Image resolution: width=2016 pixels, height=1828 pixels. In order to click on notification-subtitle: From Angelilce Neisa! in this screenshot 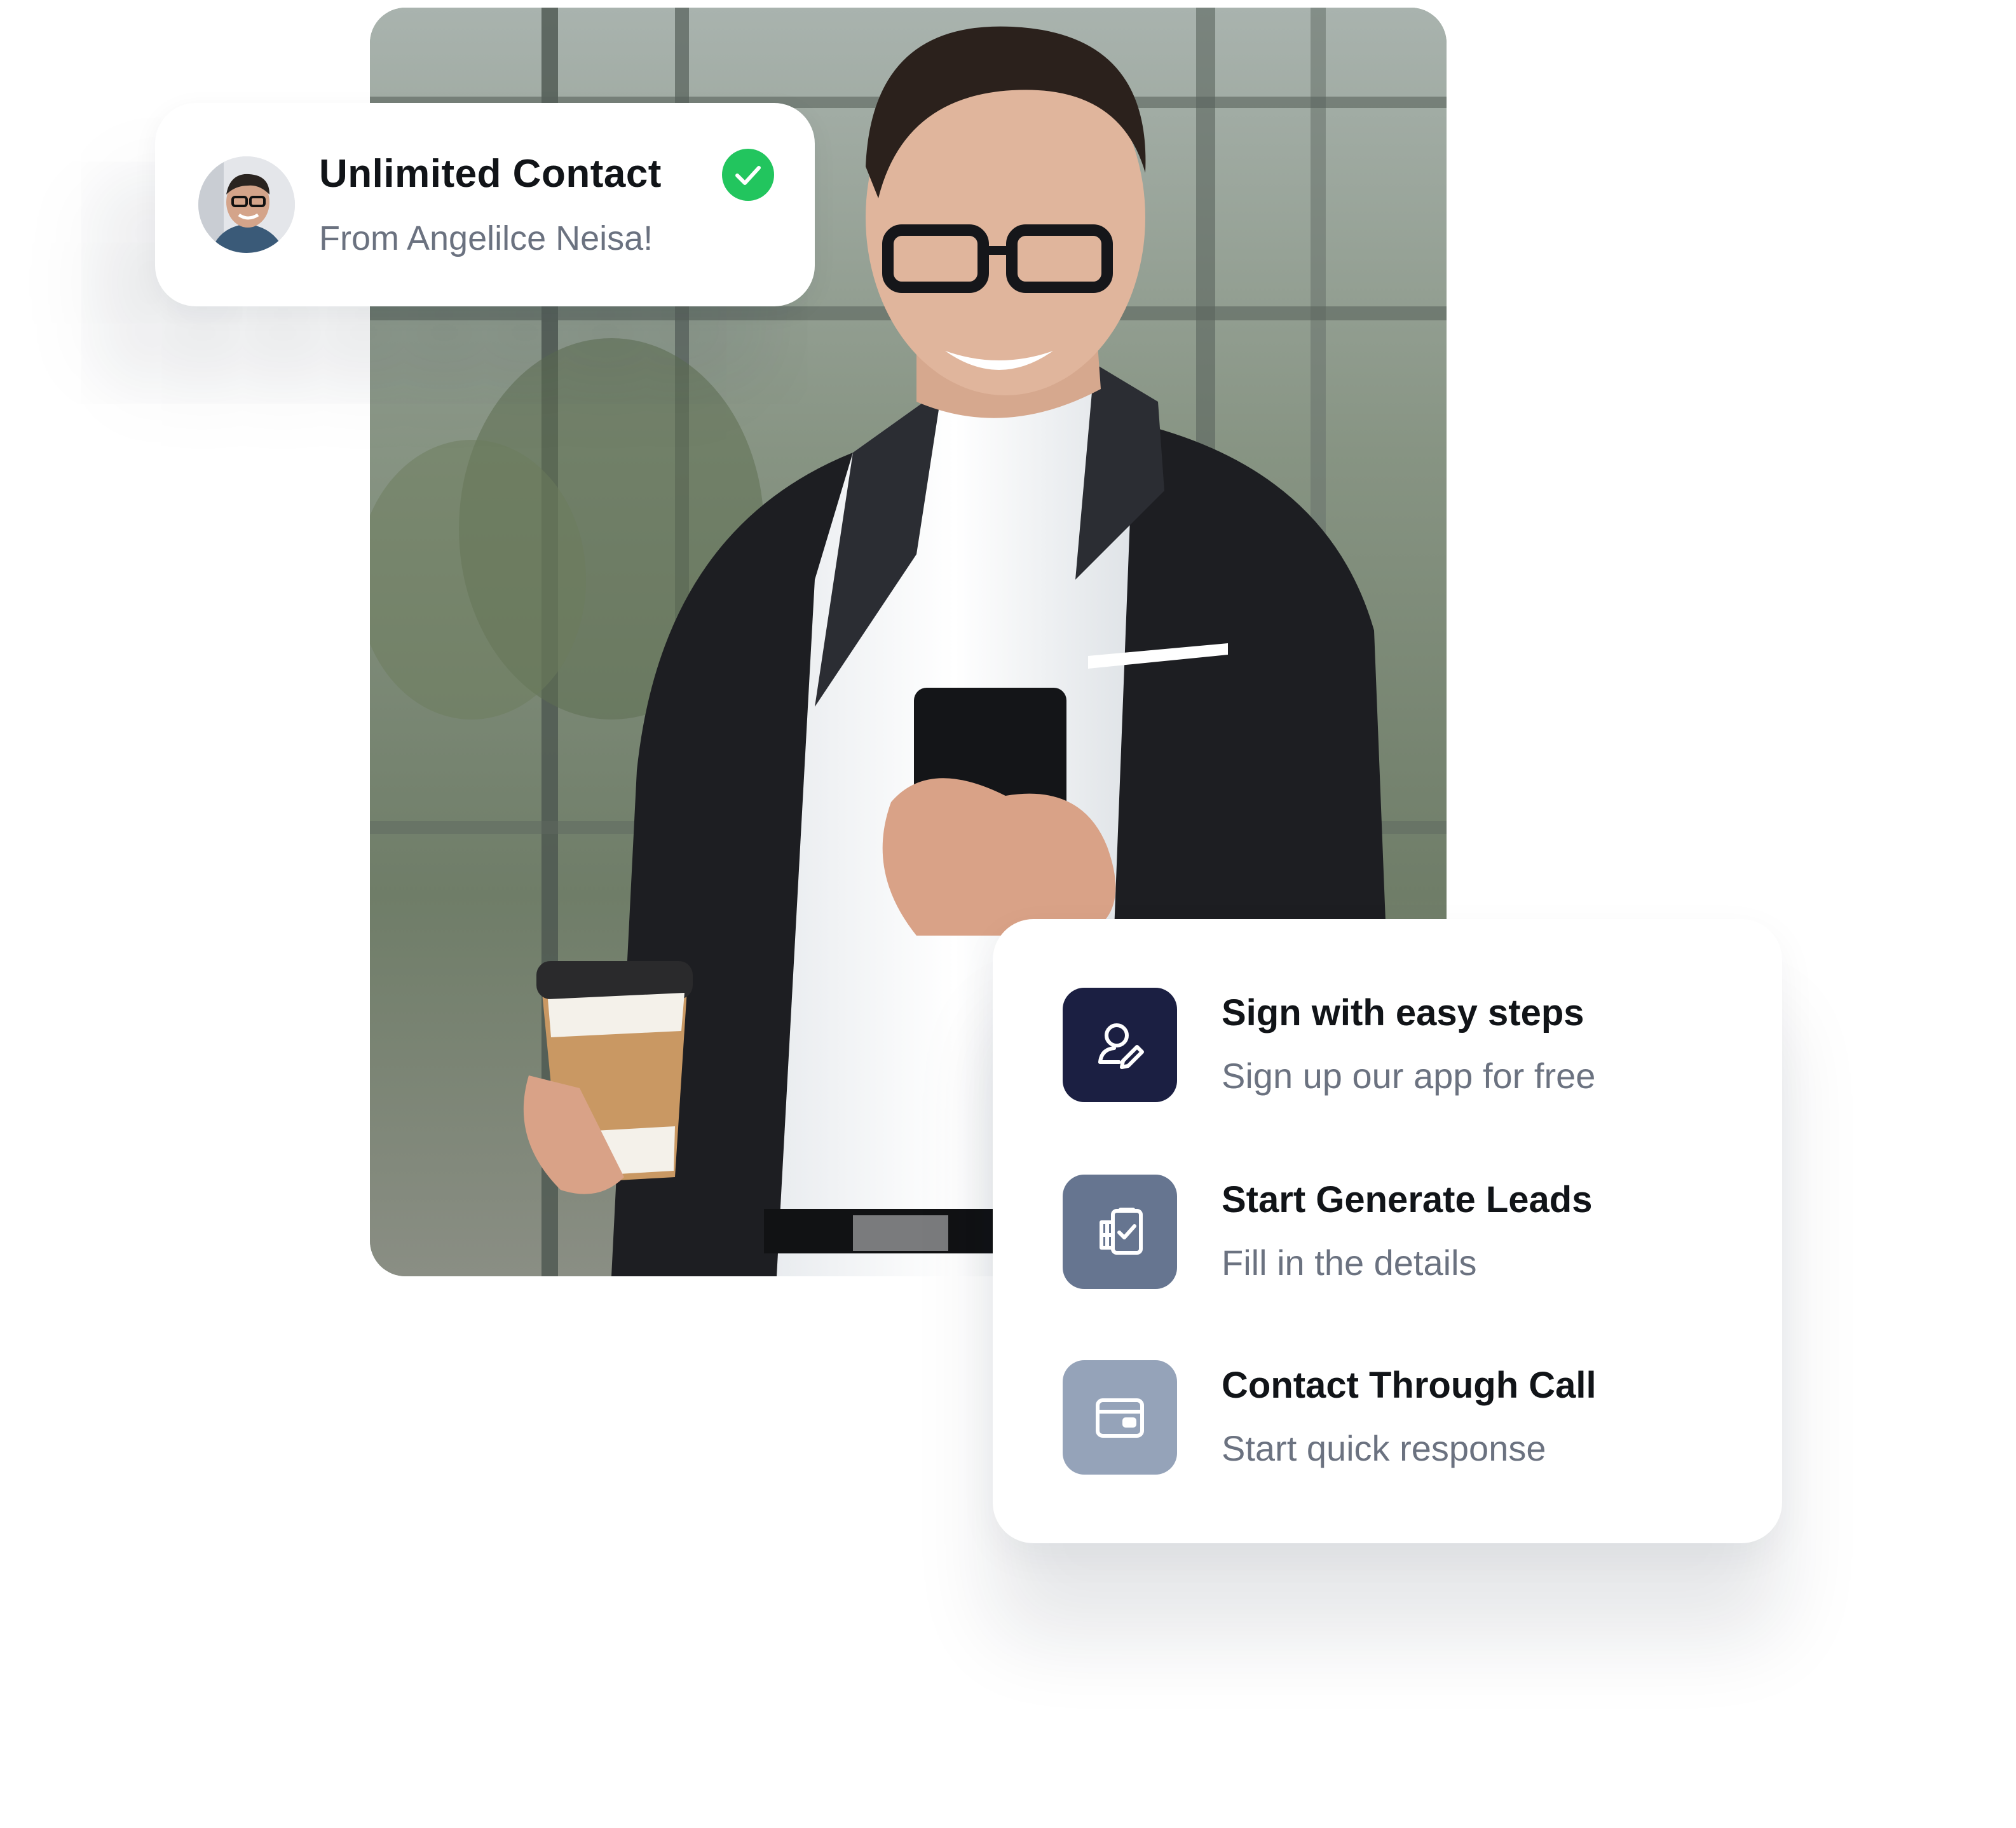, I will do `click(486, 238)`.